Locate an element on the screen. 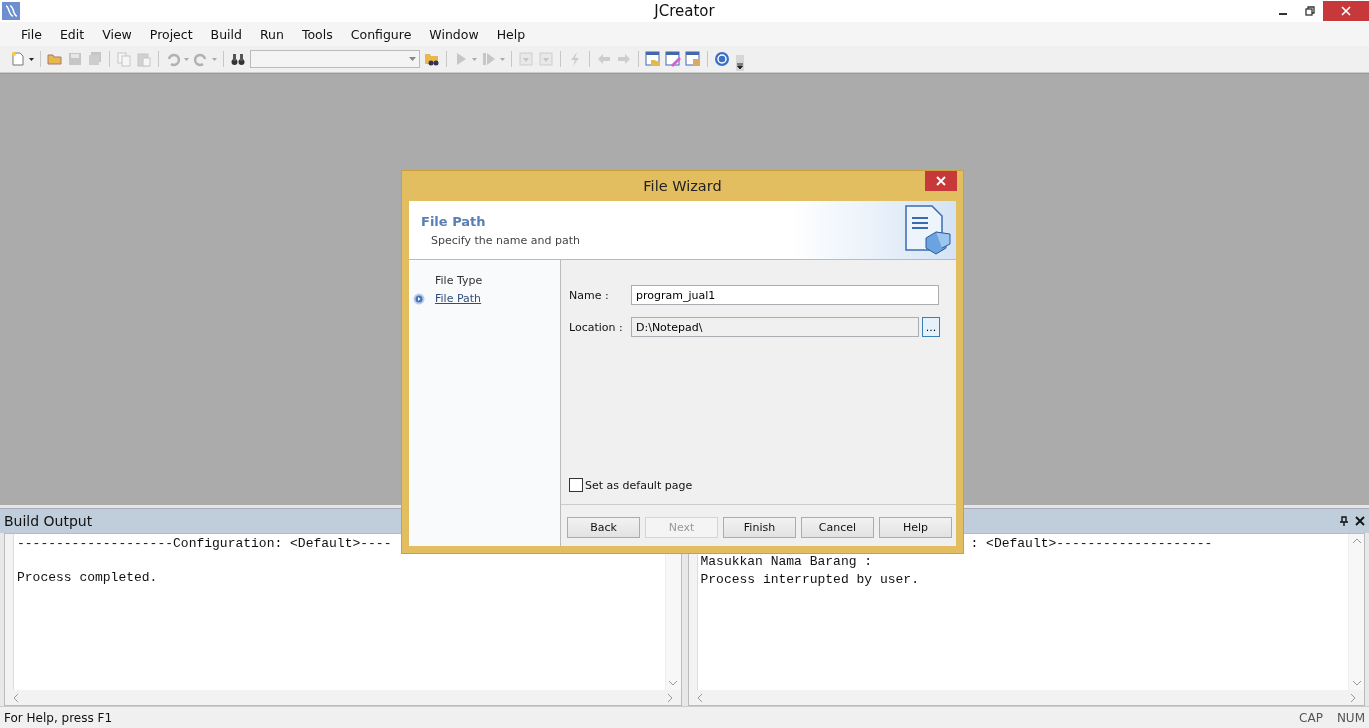  checkbox-label: Set as default page is located at coordinates (639, 485).